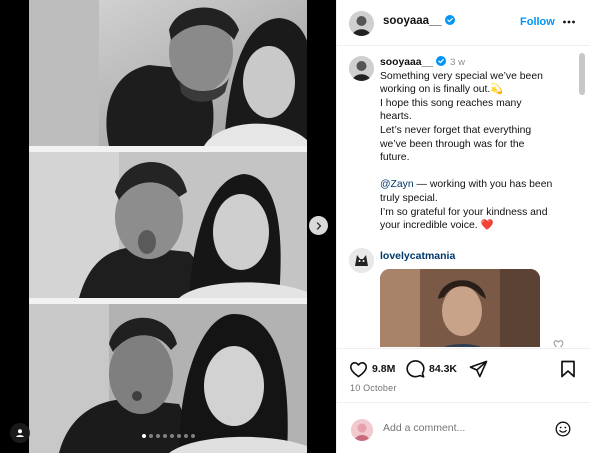 The height and width of the screenshot is (453, 590). What do you see at coordinates (443, 369) in the screenshot?
I see `comment-count: 84.3K` at bounding box center [443, 369].